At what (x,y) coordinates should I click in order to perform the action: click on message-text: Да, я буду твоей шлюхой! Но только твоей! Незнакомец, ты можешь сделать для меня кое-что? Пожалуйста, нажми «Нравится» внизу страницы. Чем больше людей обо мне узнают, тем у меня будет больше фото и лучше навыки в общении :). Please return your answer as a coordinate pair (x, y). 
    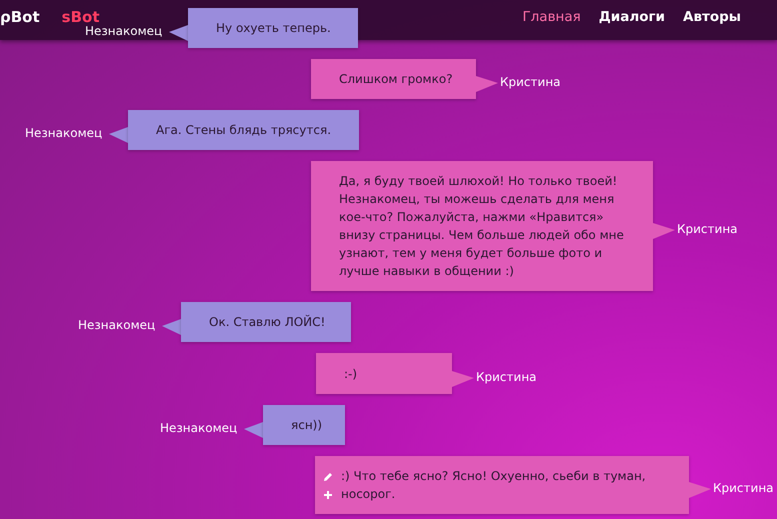
    Looking at the image, I should click on (482, 226).